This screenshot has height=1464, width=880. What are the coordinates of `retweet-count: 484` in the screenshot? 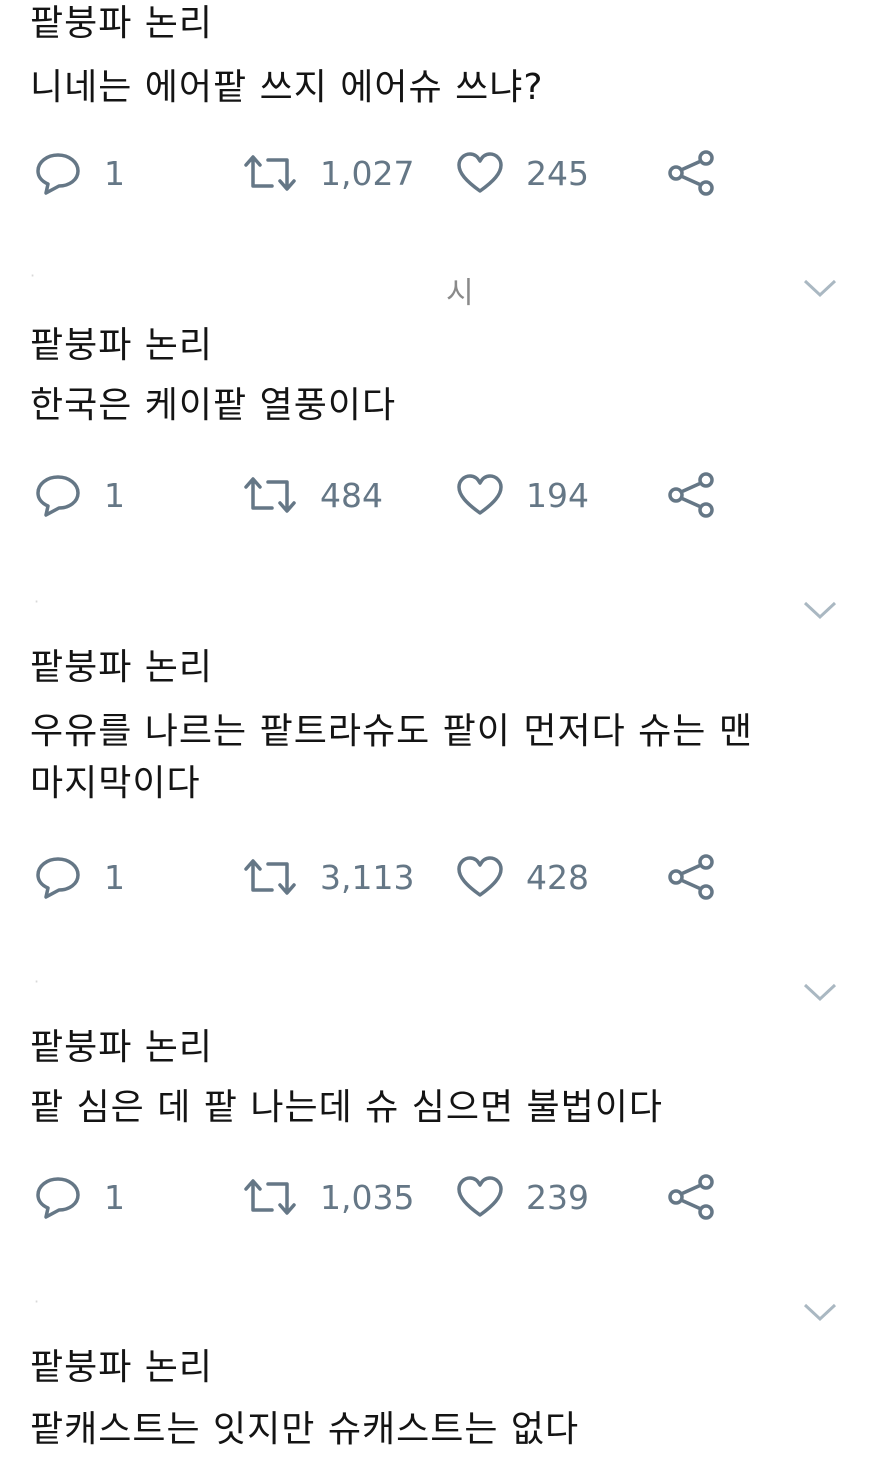 It's located at (351, 495).